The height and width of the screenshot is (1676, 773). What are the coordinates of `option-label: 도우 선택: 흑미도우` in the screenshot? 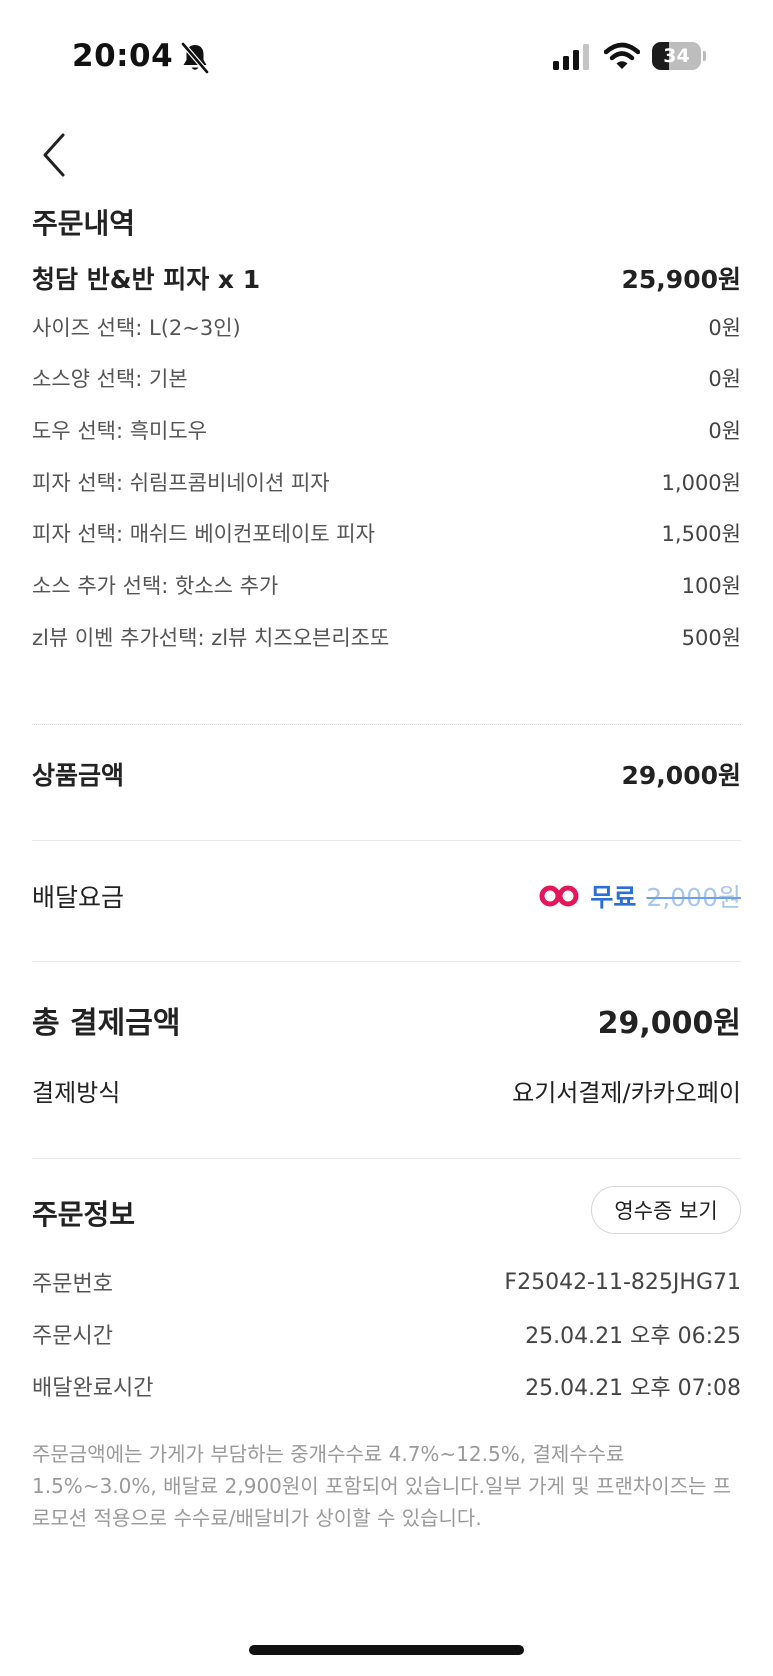 It's located at (119, 431).